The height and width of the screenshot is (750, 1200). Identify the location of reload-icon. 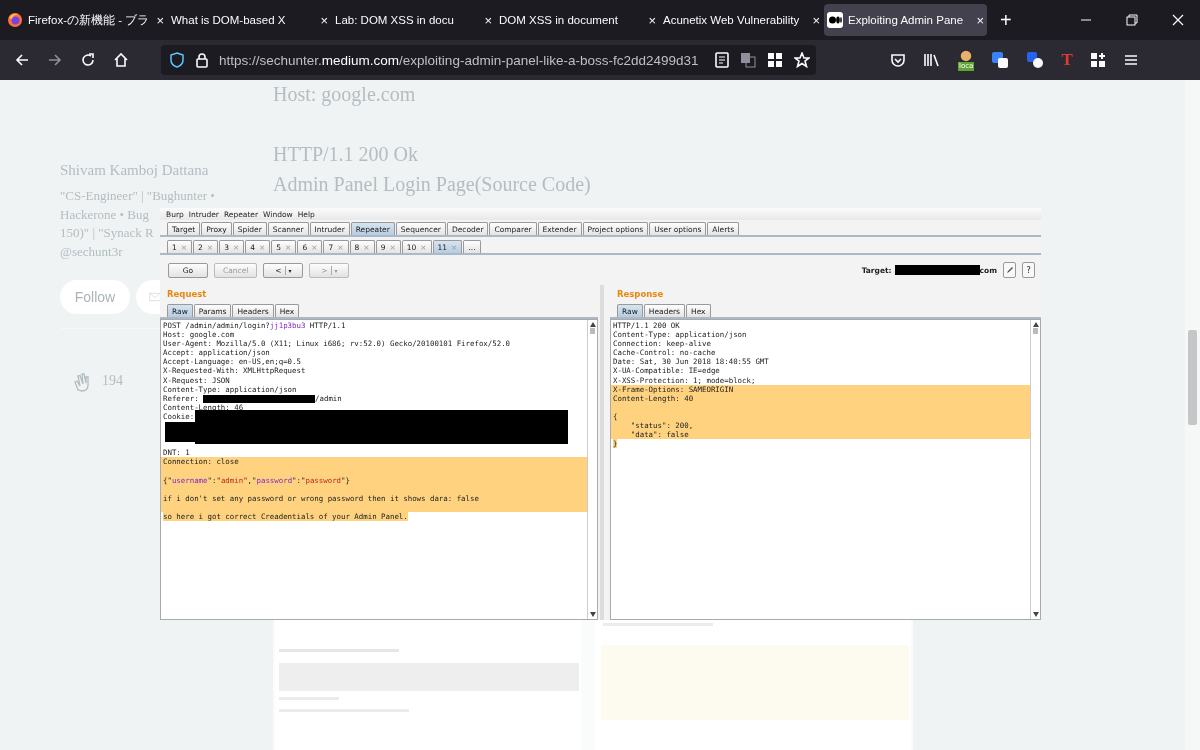
(88, 60).